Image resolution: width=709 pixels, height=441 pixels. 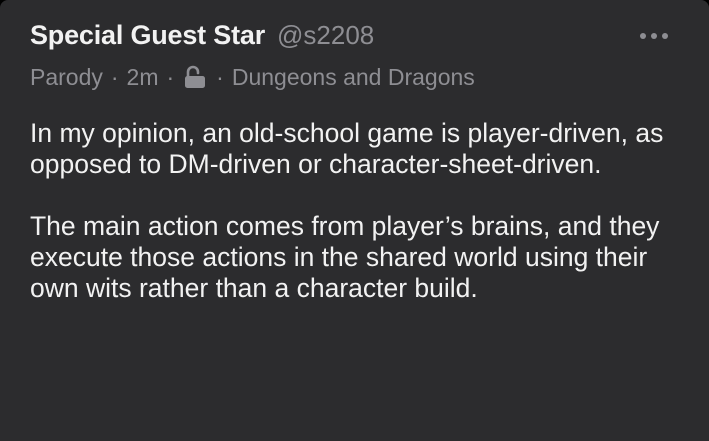 I want to click on post-header: Special Guest Star @s2208, so click(x=202, y=35).